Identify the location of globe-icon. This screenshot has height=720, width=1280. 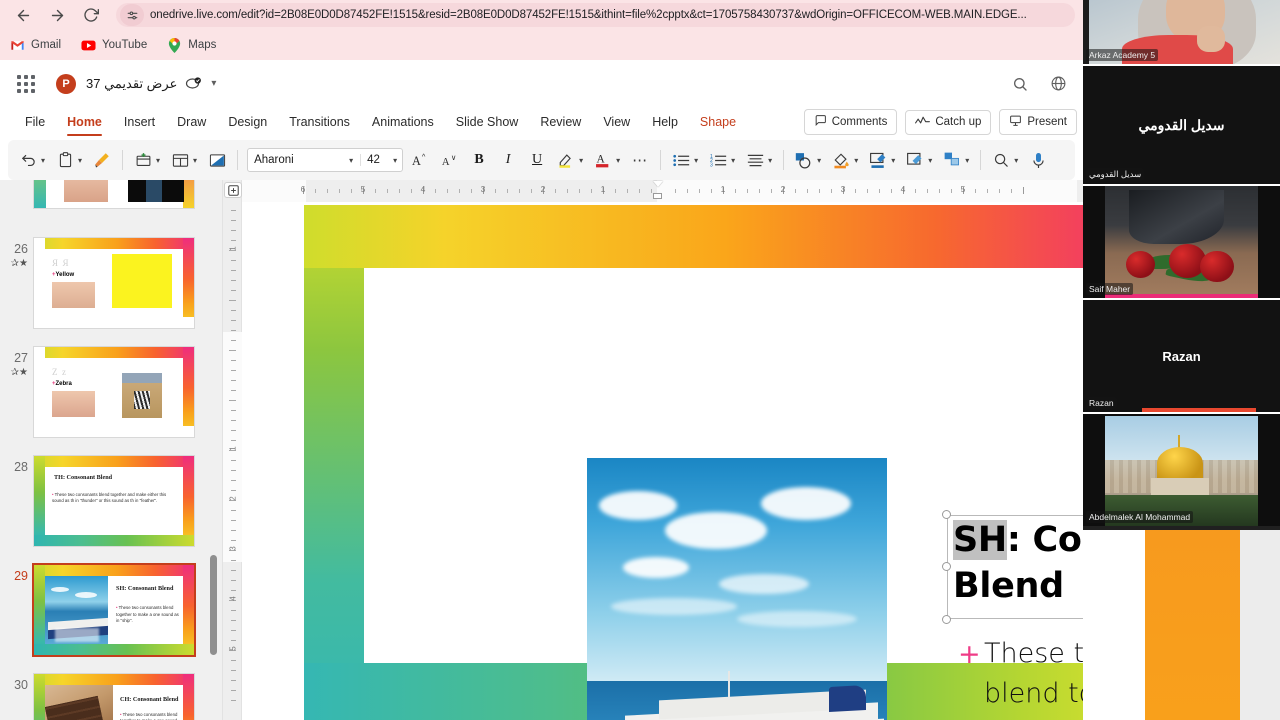
(1058, 84).